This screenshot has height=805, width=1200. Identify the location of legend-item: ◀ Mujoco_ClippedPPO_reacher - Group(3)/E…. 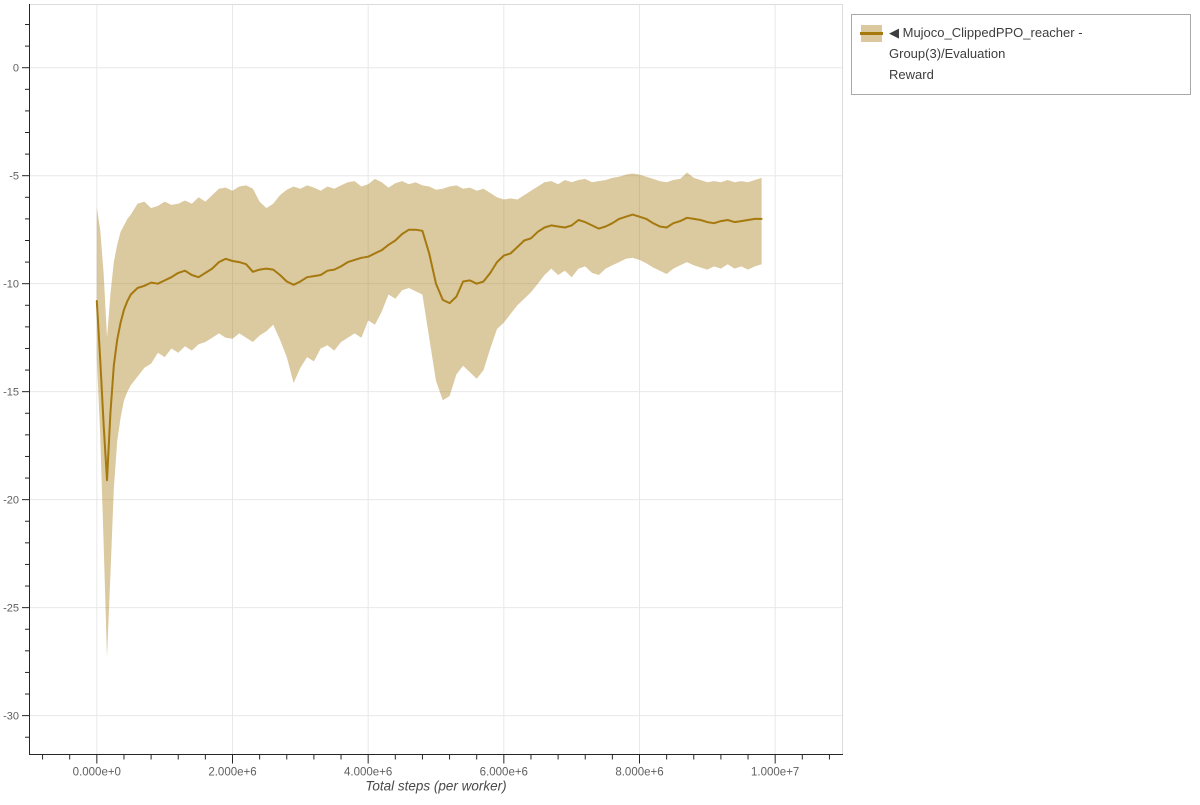
(1020, 54).